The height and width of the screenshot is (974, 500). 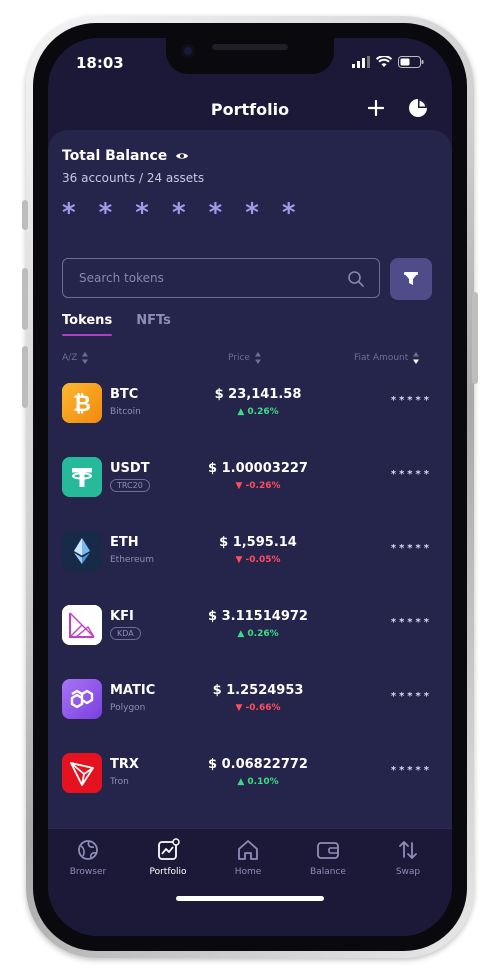 I want to click on token-row: MATIC Polygon $ 1.2524953 ▼ -0.66% *****, so click(x=250, y=716).